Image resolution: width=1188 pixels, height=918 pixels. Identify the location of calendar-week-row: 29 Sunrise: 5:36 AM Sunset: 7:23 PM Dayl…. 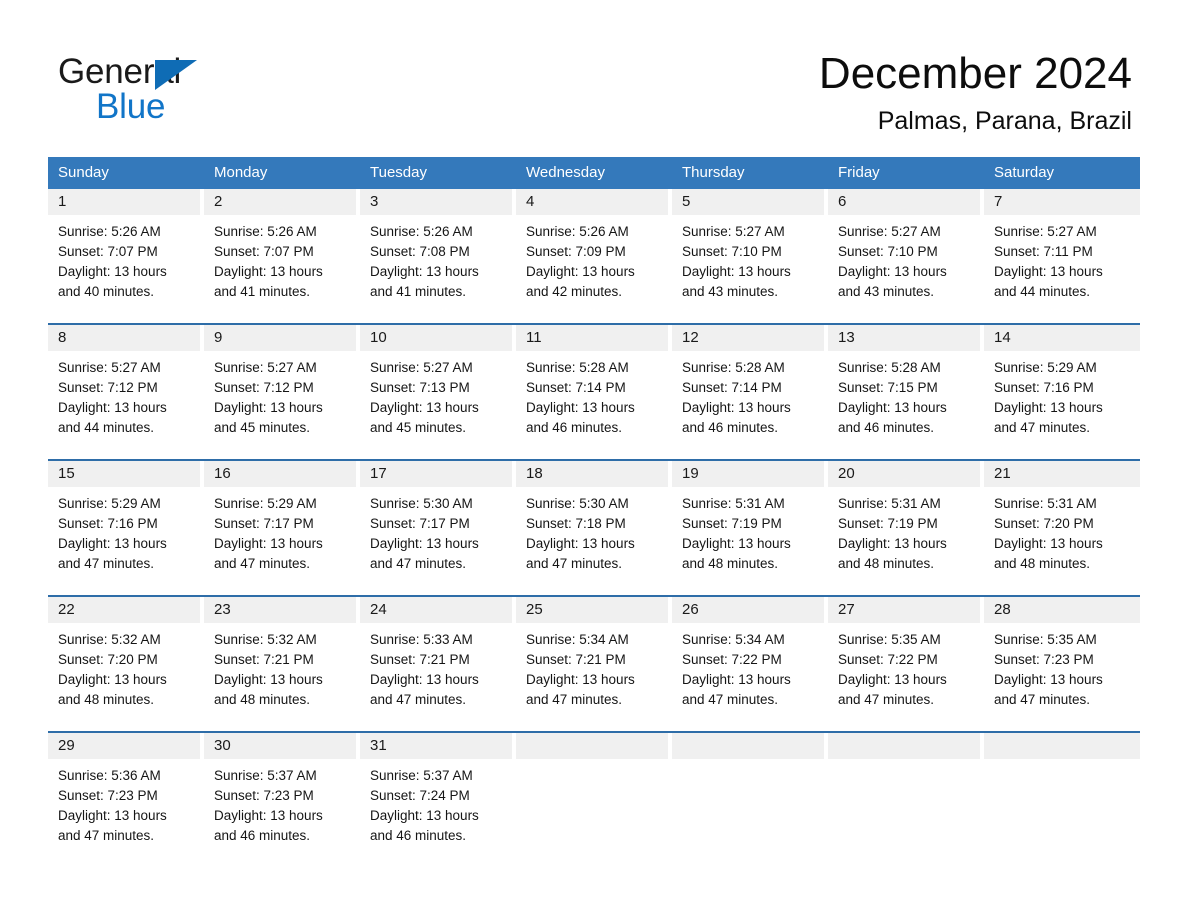
(594, 799).